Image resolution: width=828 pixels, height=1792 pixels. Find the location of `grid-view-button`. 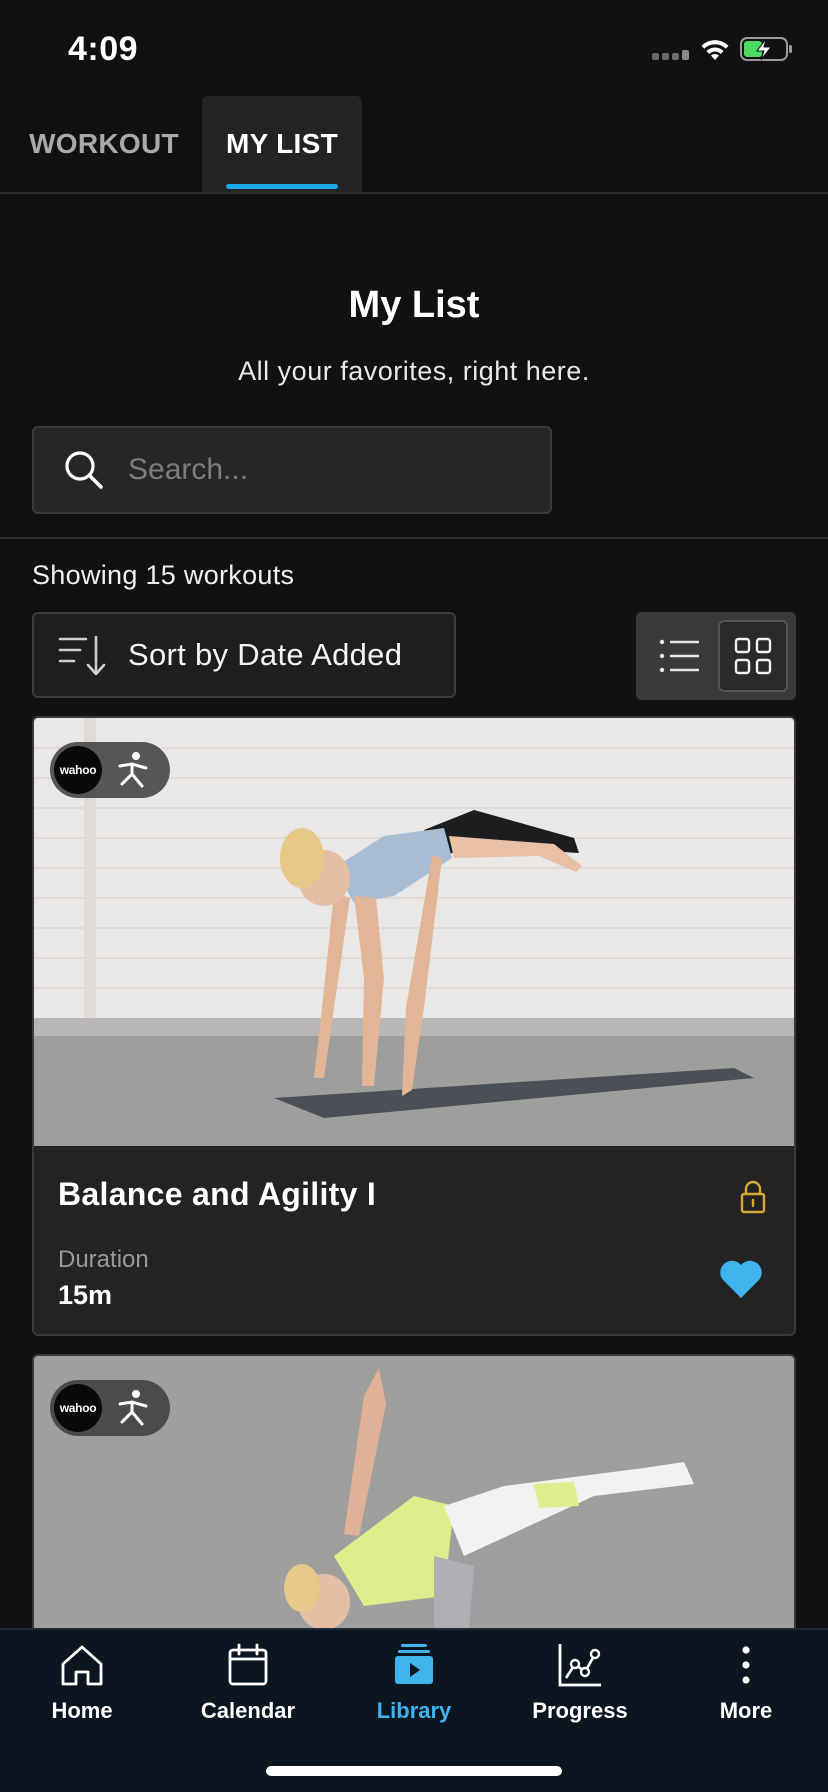

grid-view-button is located at coordinates (753, 656).